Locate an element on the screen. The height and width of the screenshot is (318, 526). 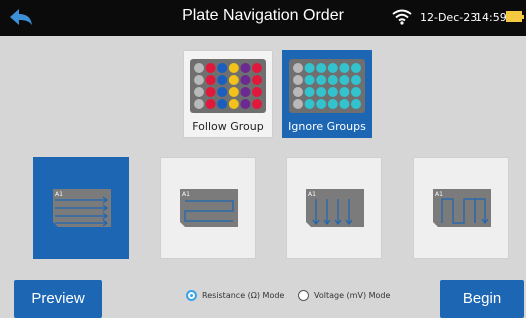
battery-icon is located at coordinates (515, 16).